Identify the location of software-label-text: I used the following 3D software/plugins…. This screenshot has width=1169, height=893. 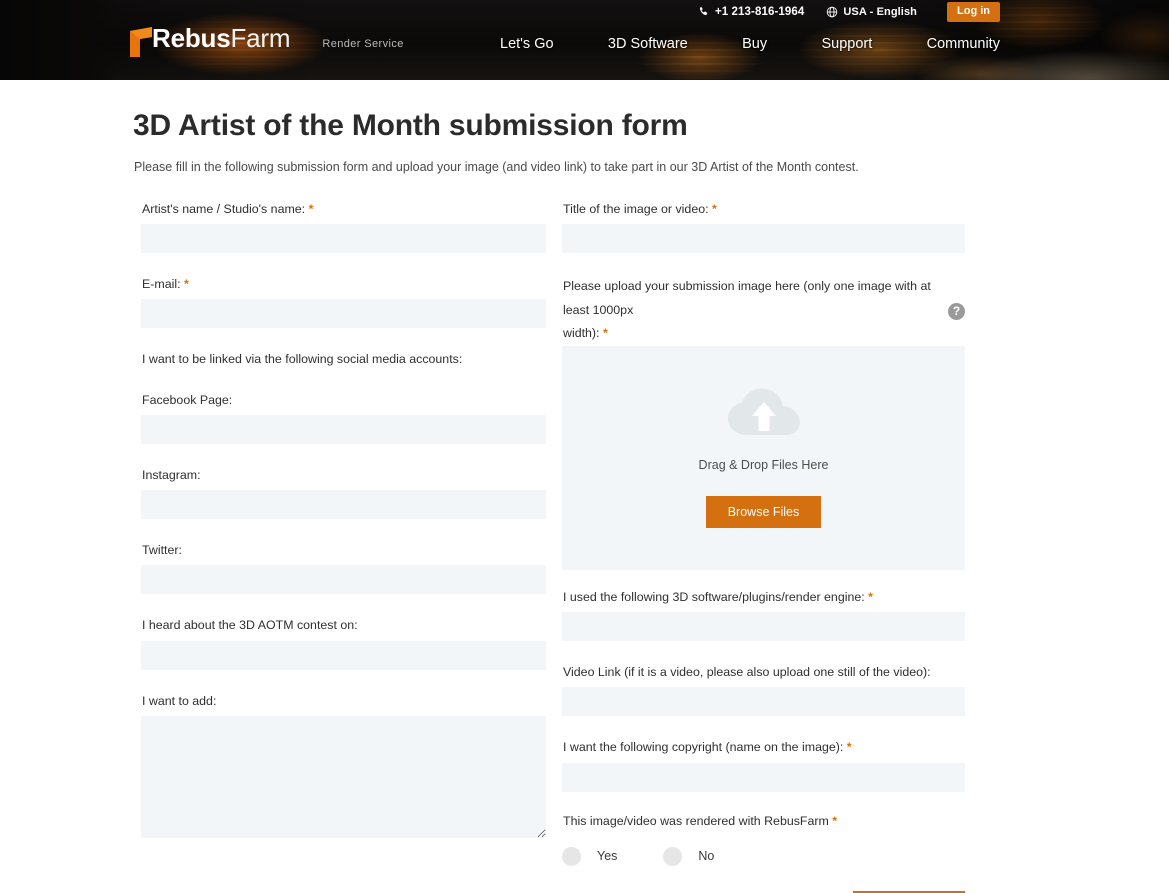
(714, 596).